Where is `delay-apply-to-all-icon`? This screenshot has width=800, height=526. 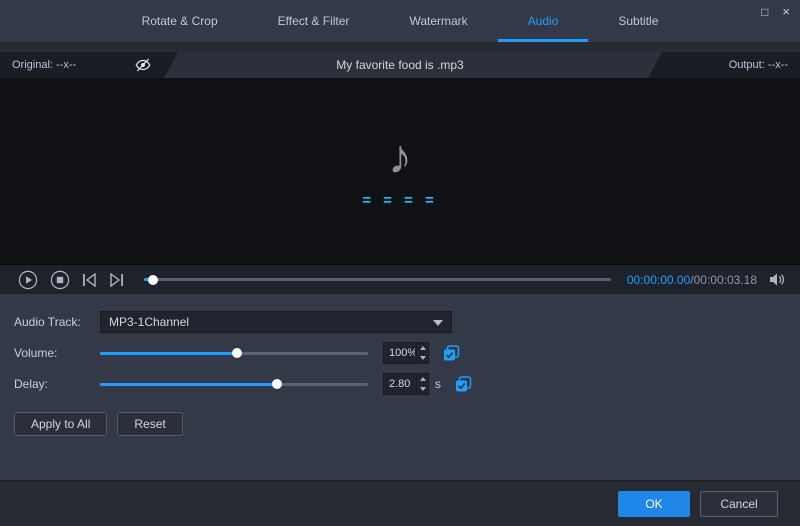 delay-apply-to-all-icon is located at coordinates (463, 384).